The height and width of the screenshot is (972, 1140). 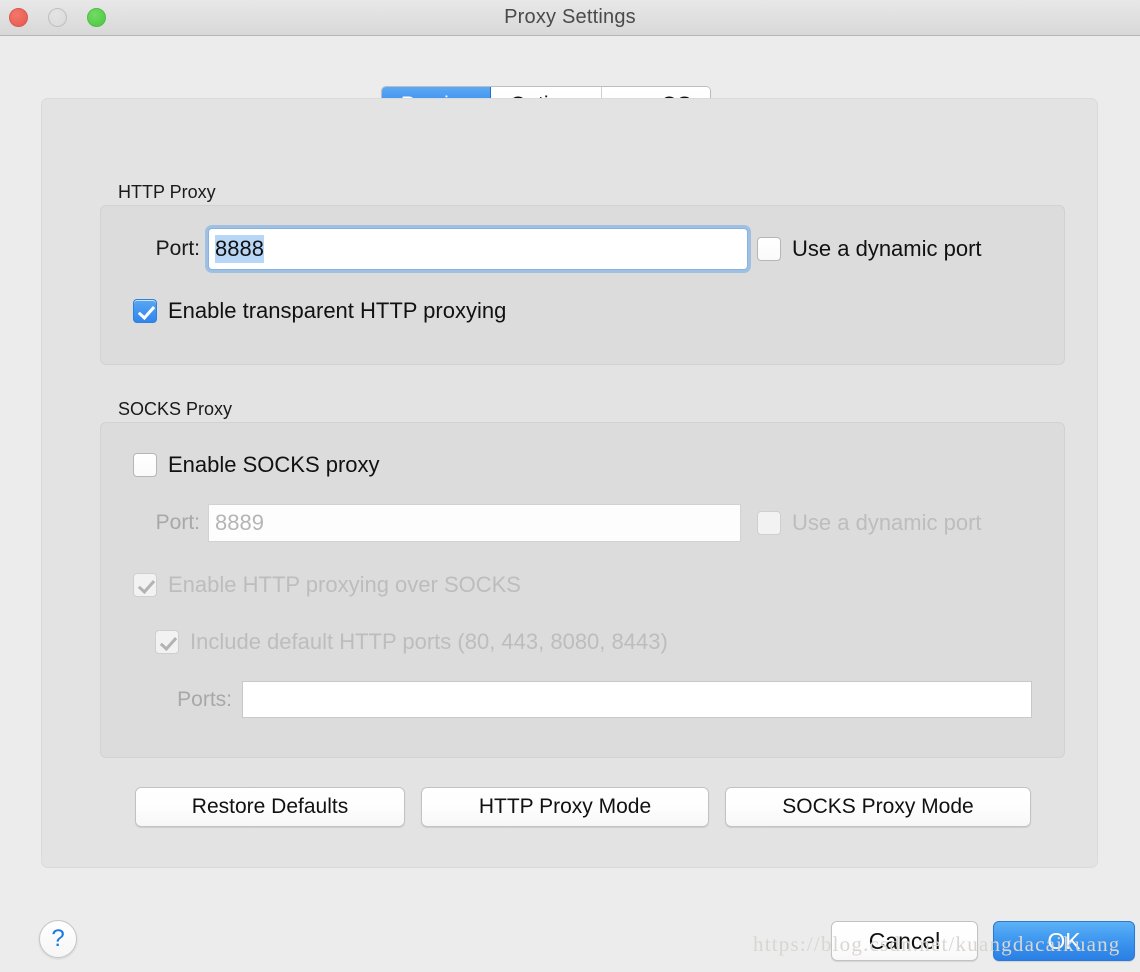 I want to click on socks-port-label: Port:, so click(x=177, y=522).